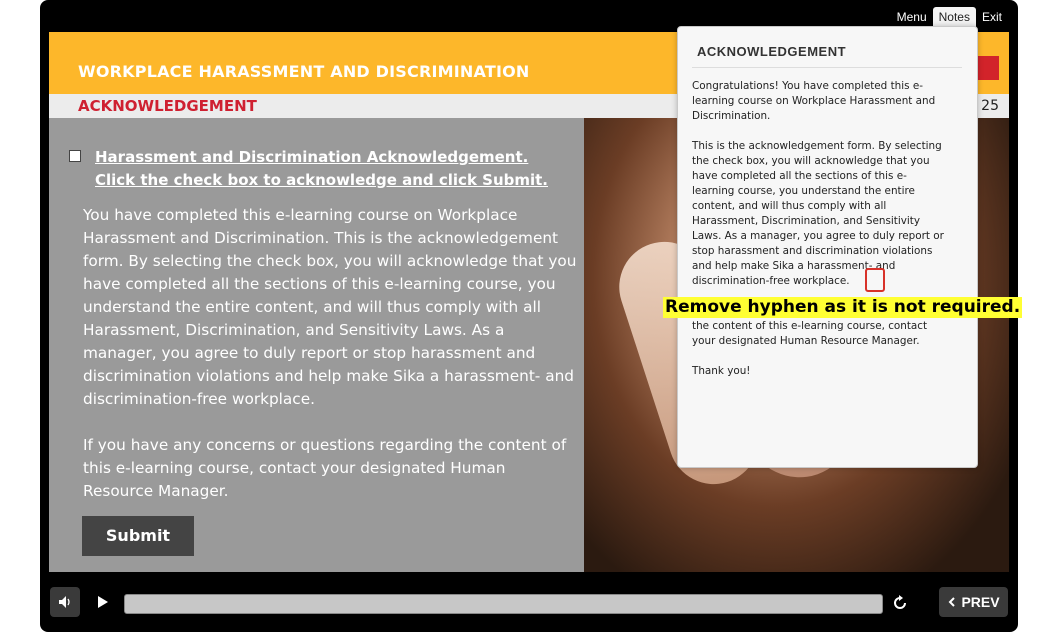 This screenshot has height=632, width=1045. I want to click on course-title: WORKPLACE HARASSMENT AND DISCRIMINATION, so click(304, 71).